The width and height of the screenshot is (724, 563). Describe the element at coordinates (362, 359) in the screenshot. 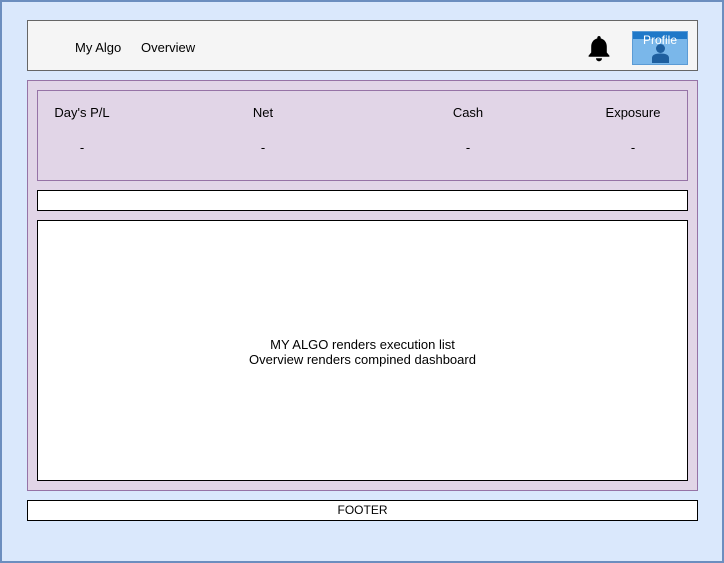

I see `content-line-2: Overview renders compined dashboard` at that location.